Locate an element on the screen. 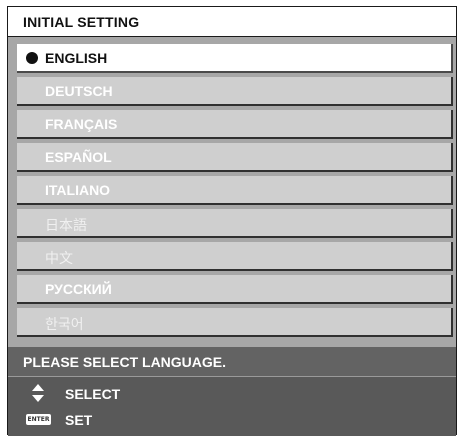 The image size is (458, 436). title-bar: INITIAL SETTING is located at coordinates (232, 22).